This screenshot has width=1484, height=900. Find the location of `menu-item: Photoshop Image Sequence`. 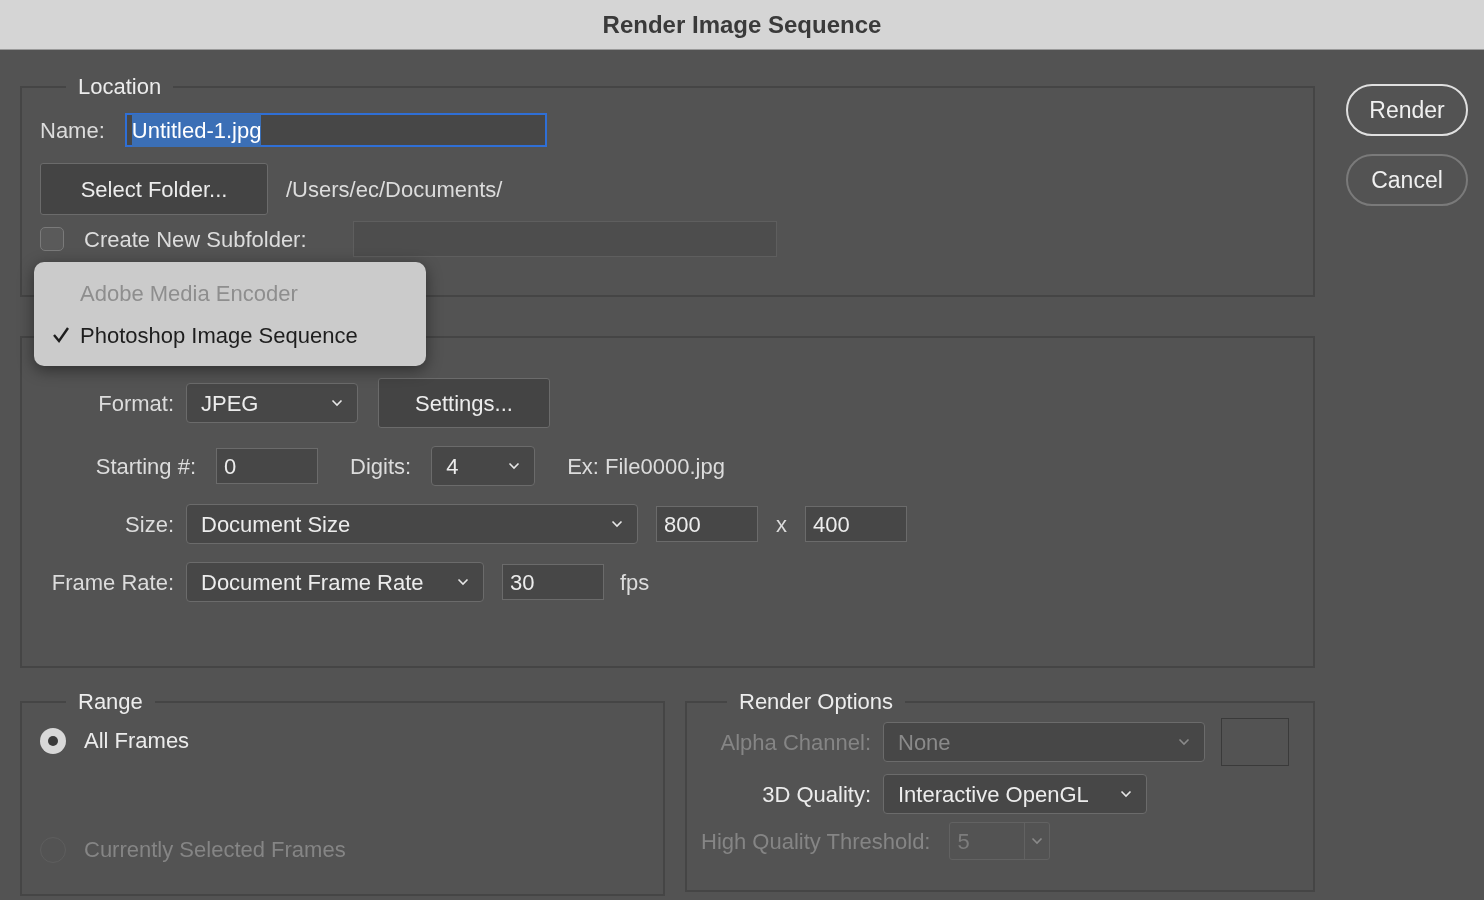

menu-item: Photoshop Image Sequence is located at coordinates (239, 335).